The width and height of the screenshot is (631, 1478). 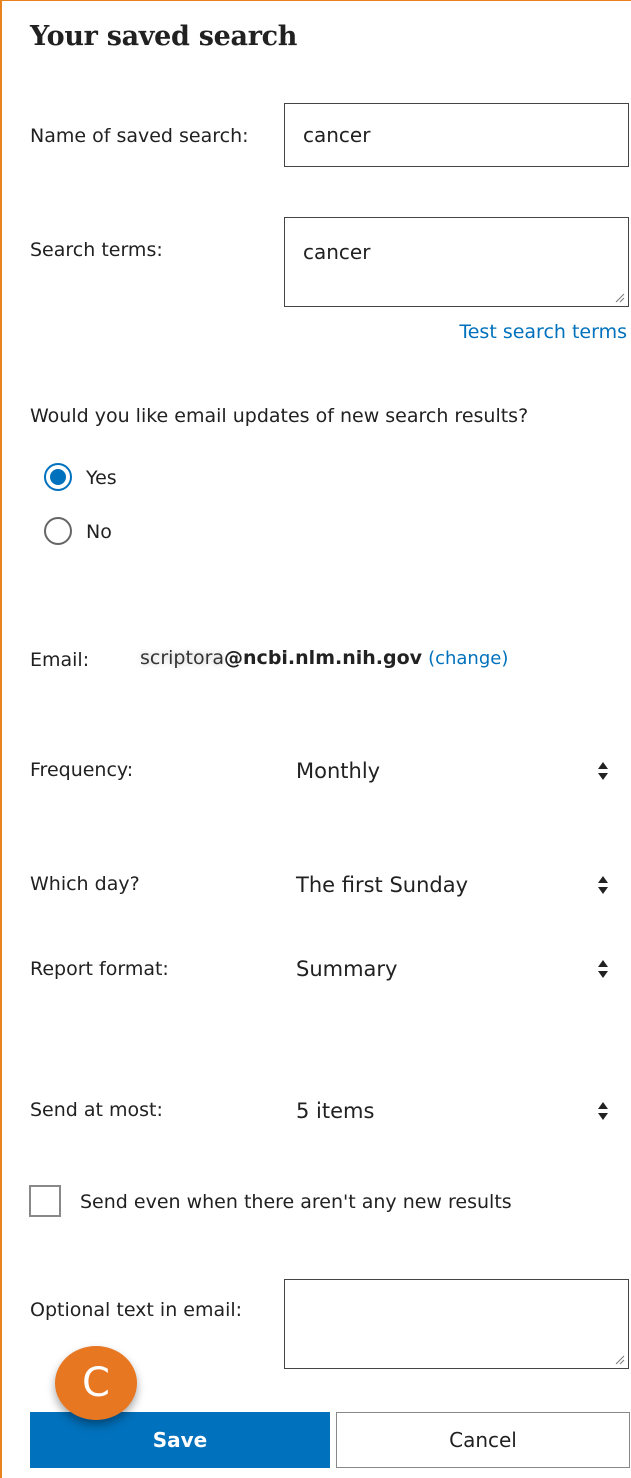 I want to click on annotation-badge: C, so click(x=96, y=1383).